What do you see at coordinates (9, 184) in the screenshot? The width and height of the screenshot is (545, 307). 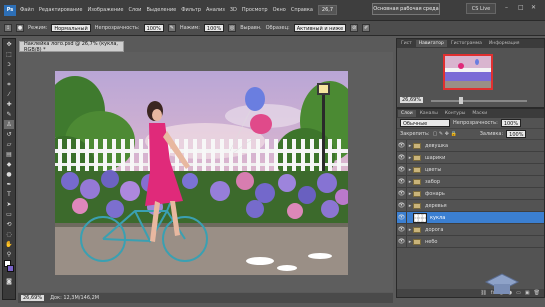 I see `pen-tool-icon: ✒` at bounding box center [9, 184].